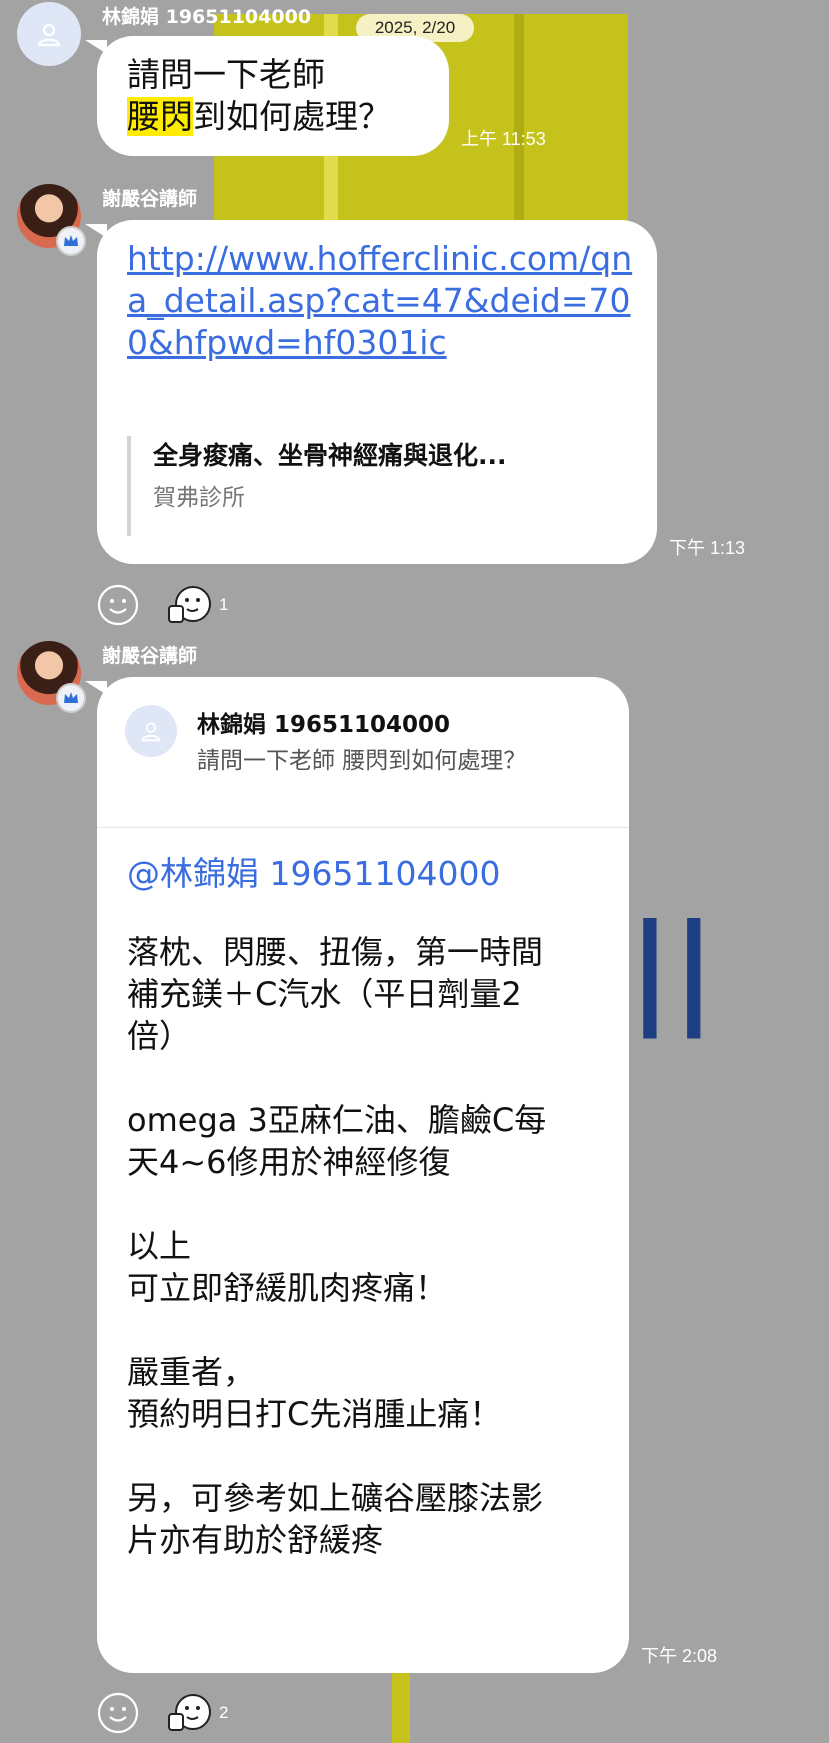 Image resolution: width=829 pixels, height=1743 pixels. Describe the element at coordinates (199, 498) in the screenshot. I see `link-preview-source: 賀弗診所` at that location.